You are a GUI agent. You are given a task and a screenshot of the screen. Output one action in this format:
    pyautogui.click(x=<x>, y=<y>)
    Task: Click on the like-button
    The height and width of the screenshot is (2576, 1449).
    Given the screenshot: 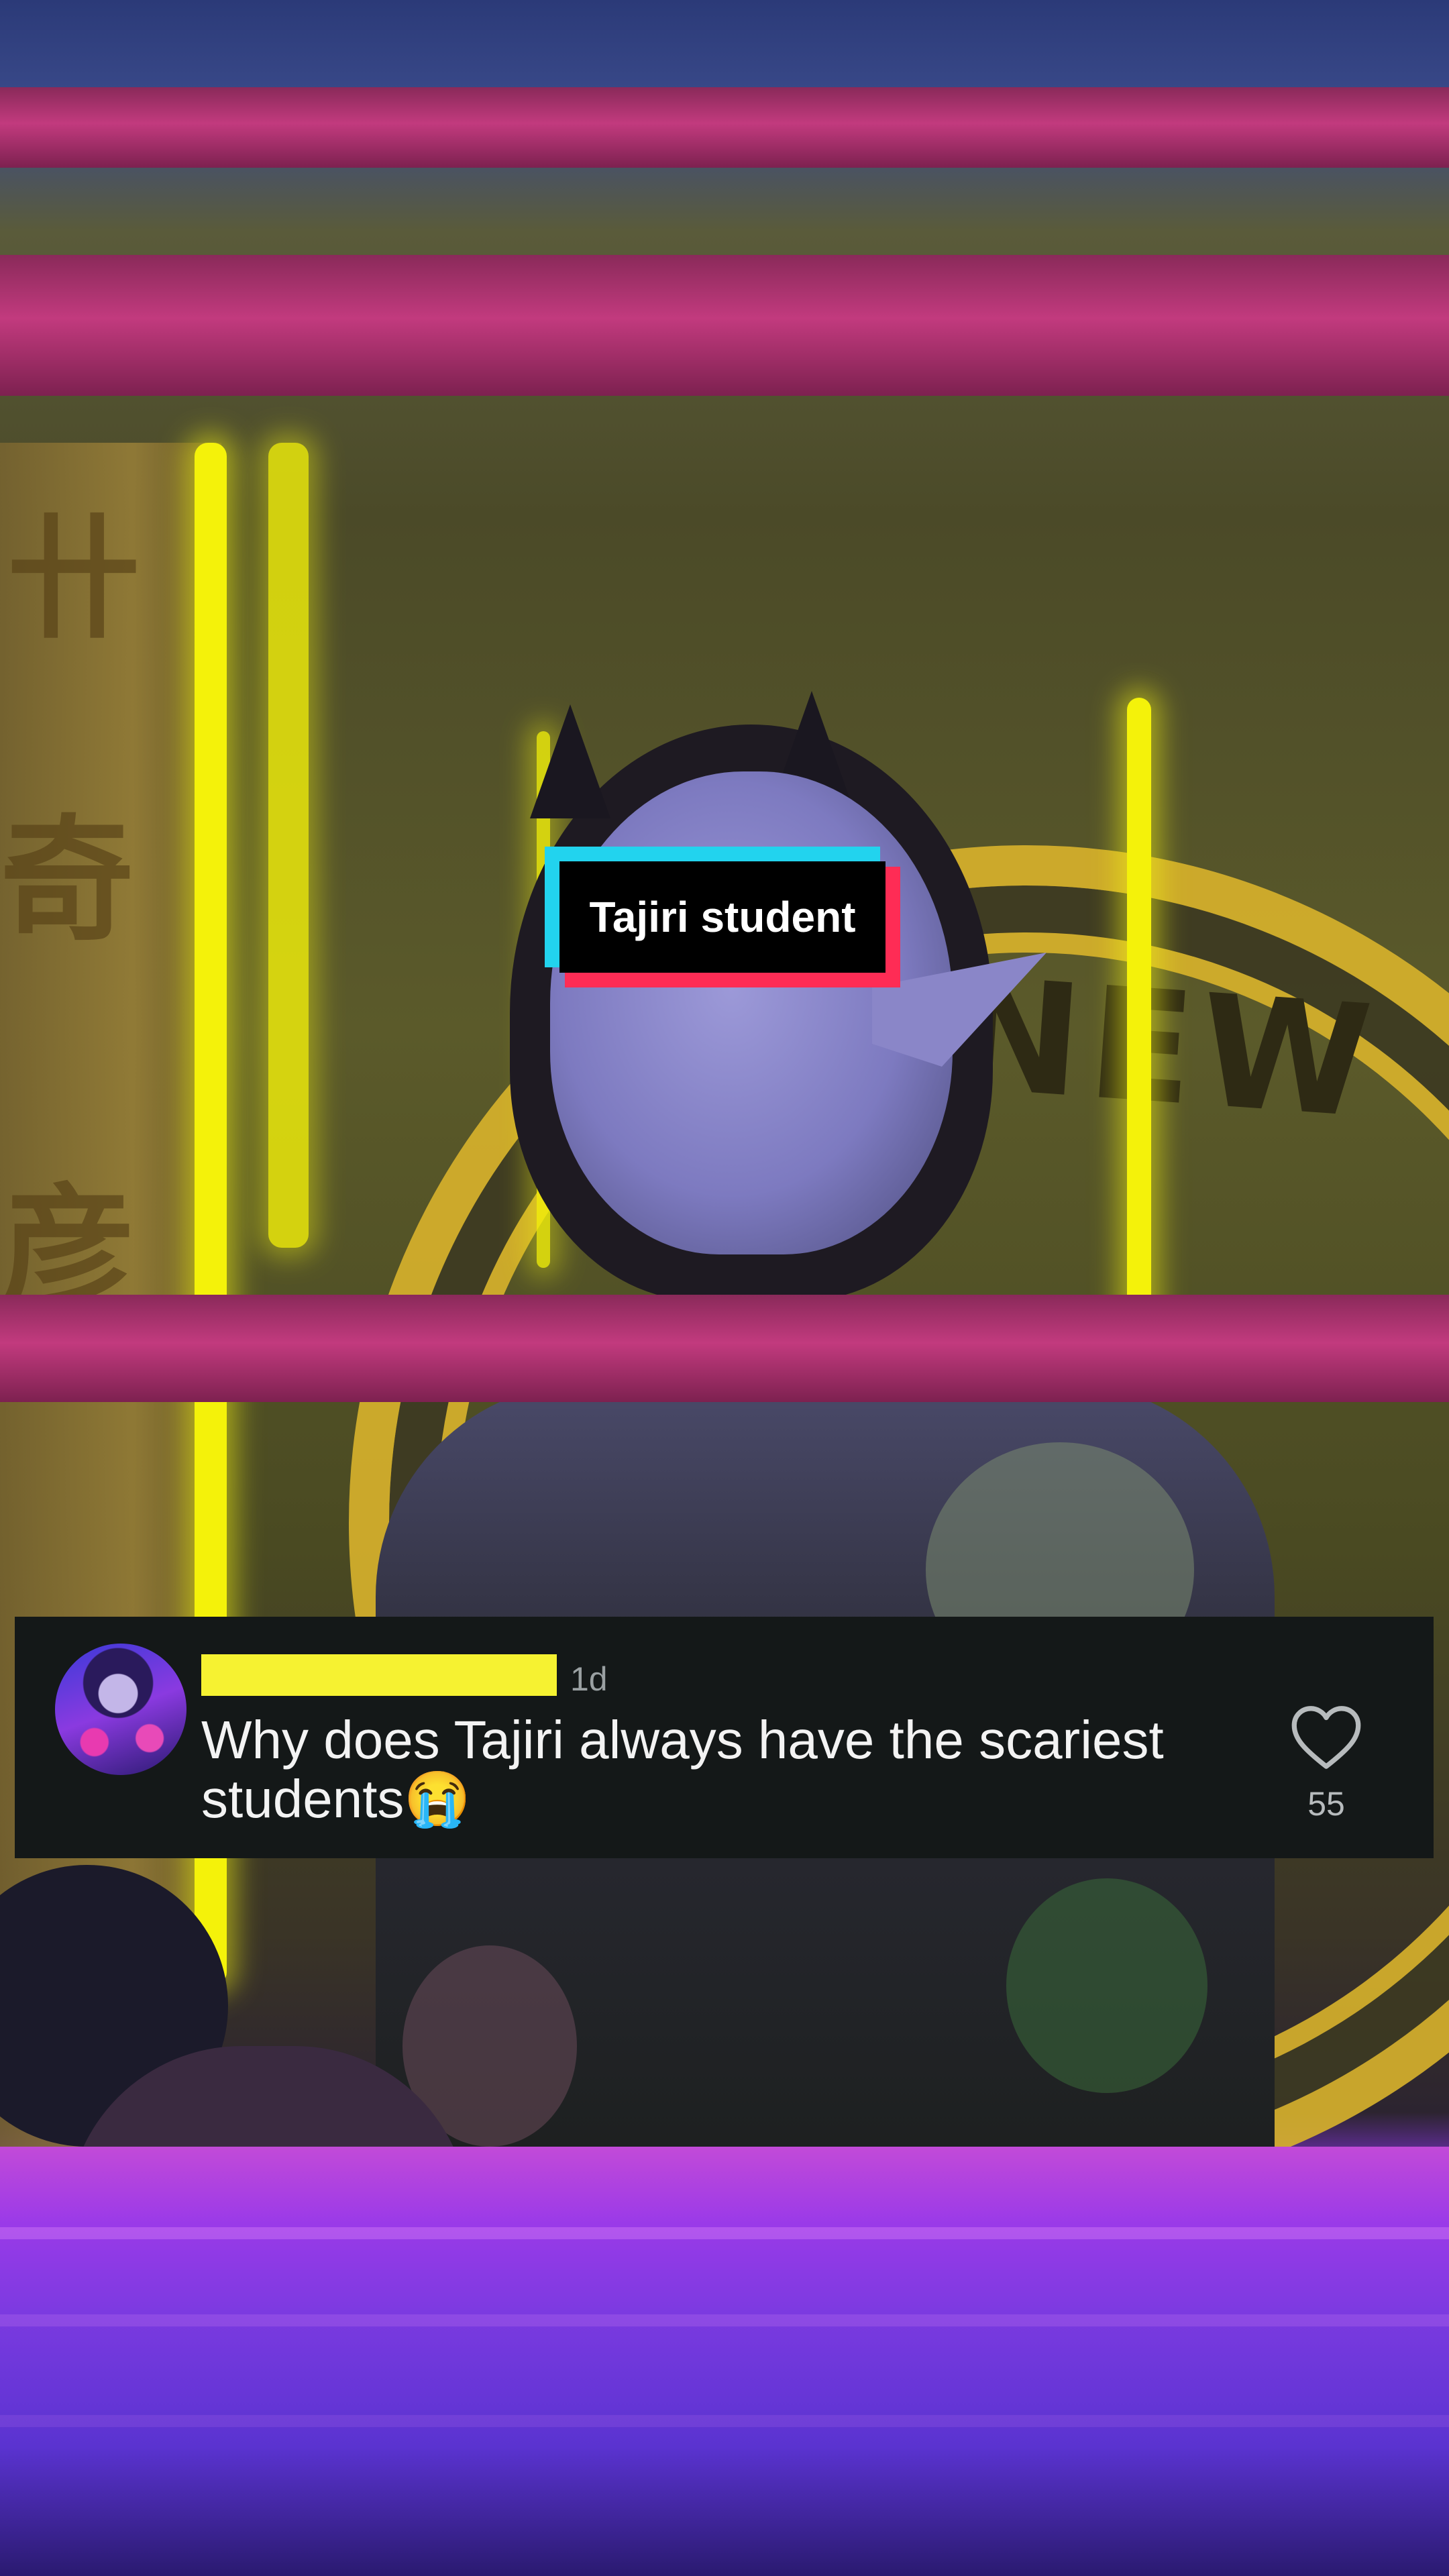 What is the action you would take?
    pyautogui.click(x=1326, y=1737)
    